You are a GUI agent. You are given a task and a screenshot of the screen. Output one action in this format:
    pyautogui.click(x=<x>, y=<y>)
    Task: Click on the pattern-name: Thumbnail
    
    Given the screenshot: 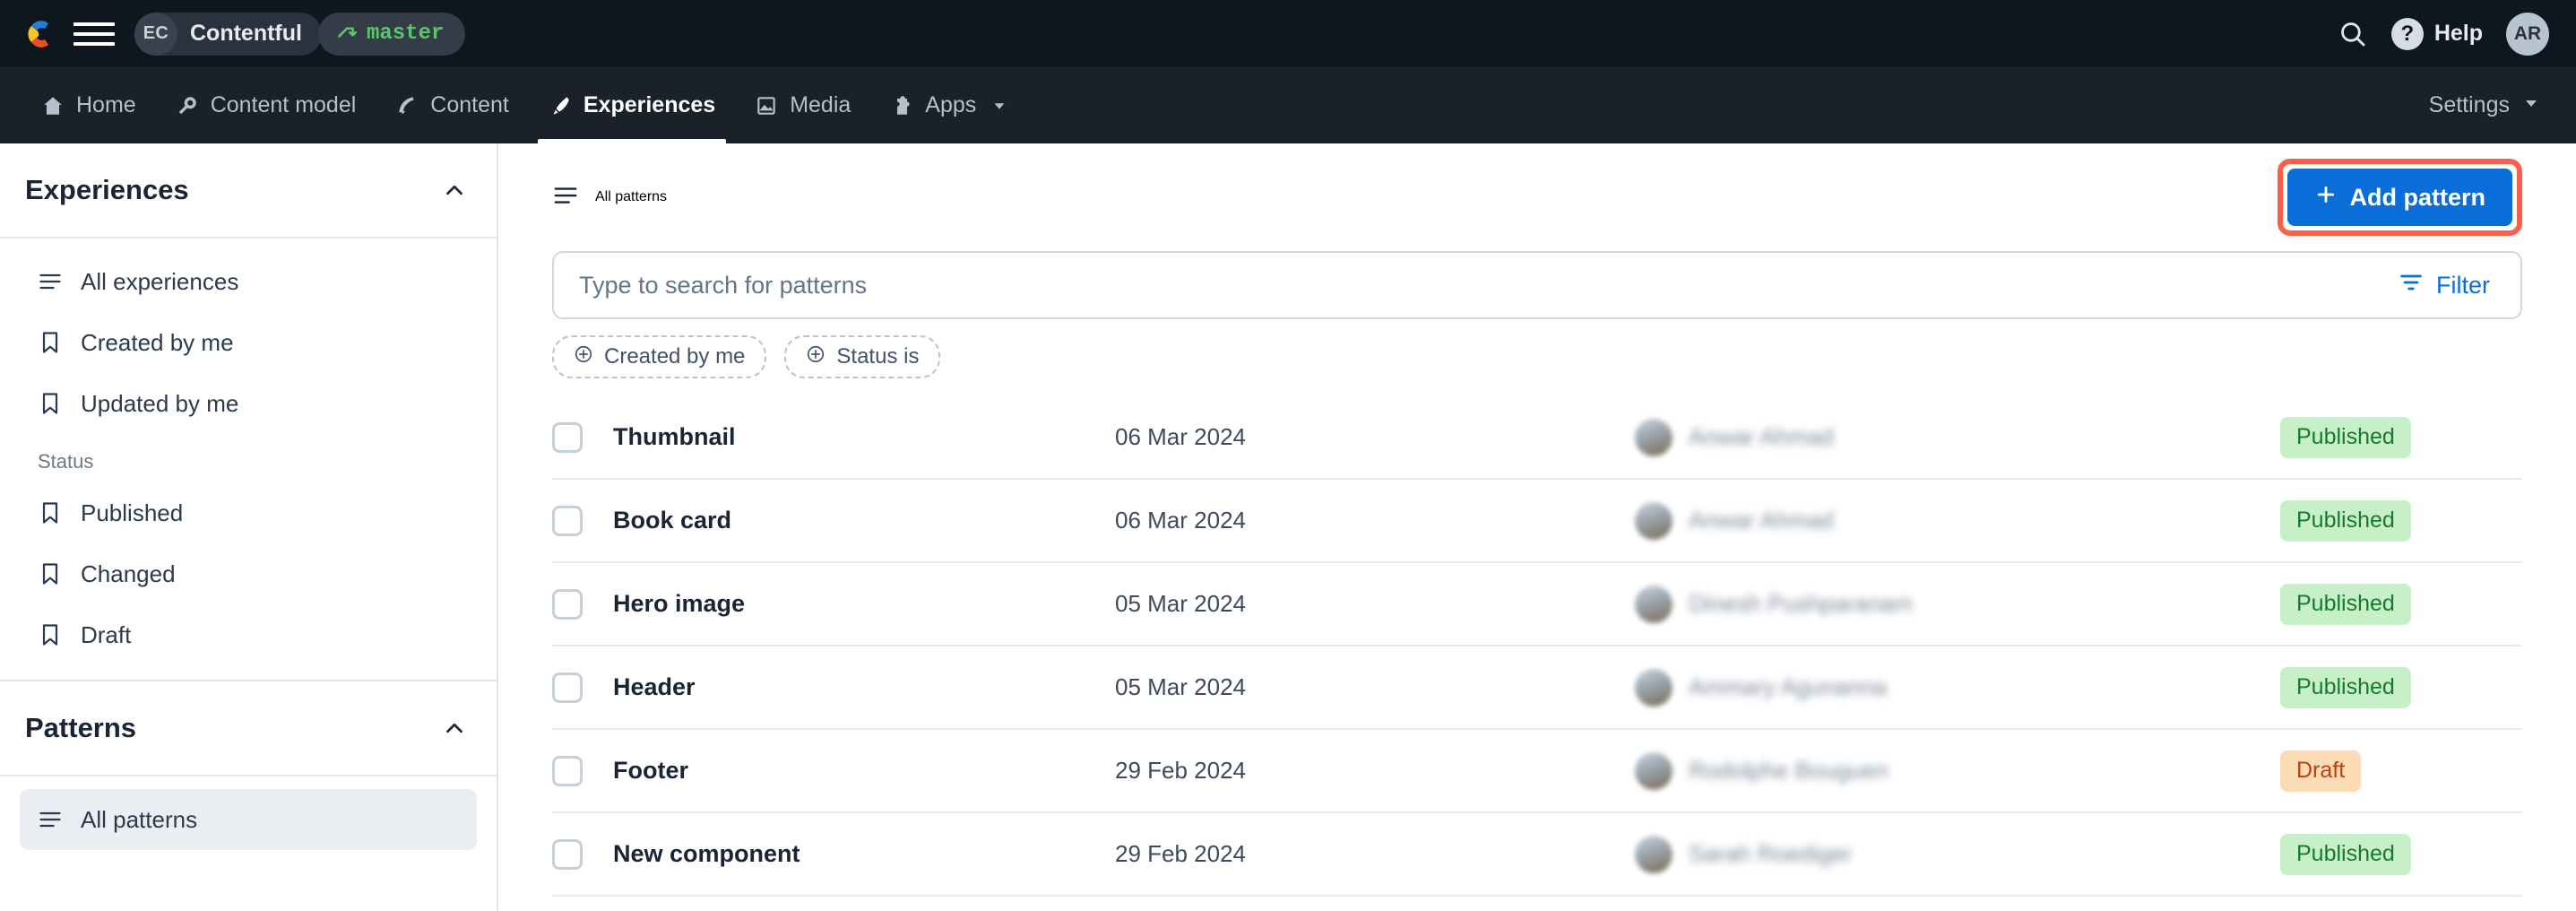 What is the action you would take?
    pyautogui.click(x=674, y=436)
    